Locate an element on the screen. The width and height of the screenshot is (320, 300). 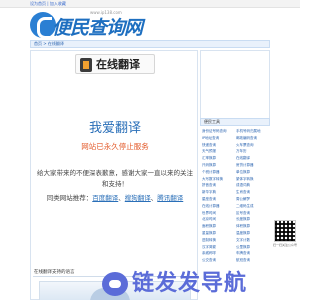
sidebar-tool-row: 汇率换算 在线翻译 is located at coordinates (235, 158).